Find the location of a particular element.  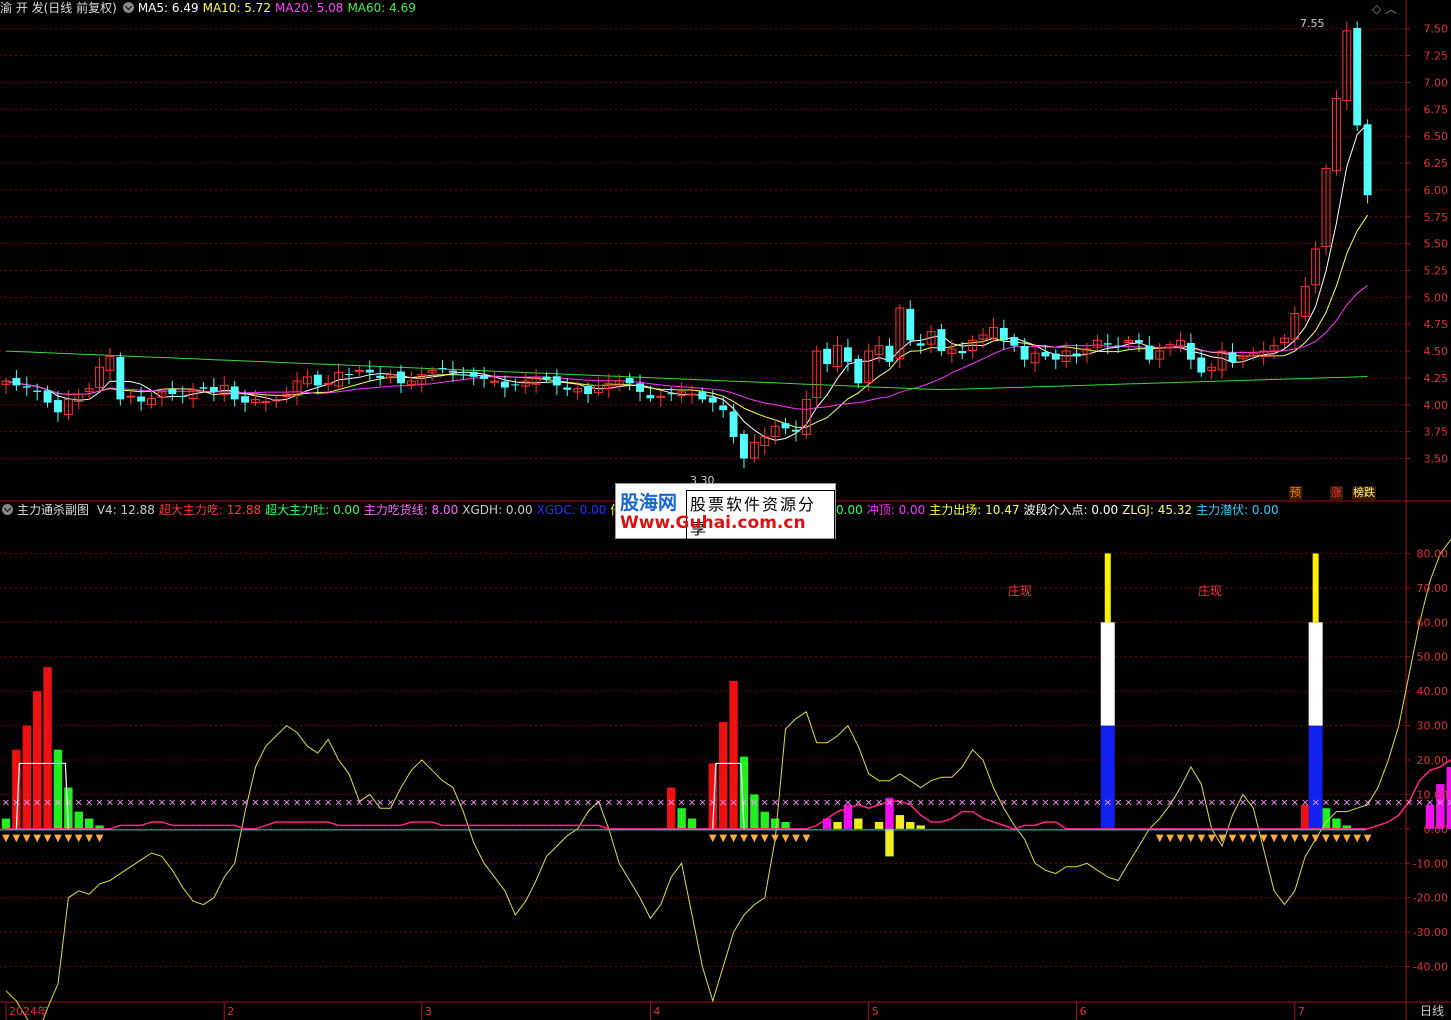

ma5-label: MA5: 6.49 is located at coordinates (168, 8).